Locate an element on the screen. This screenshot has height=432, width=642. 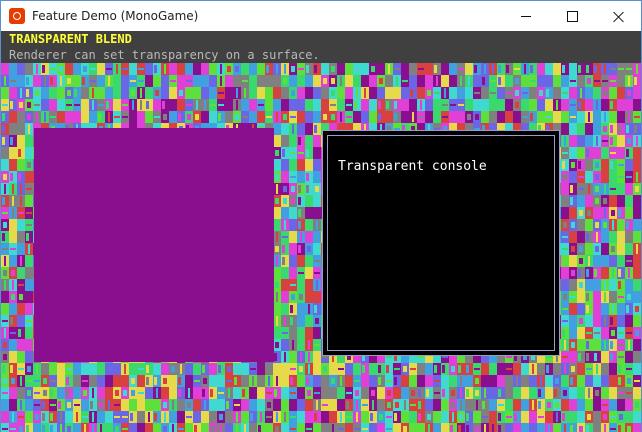
title-bar: Feature Demo (MonoGame) is located at coordinates (321, 16).